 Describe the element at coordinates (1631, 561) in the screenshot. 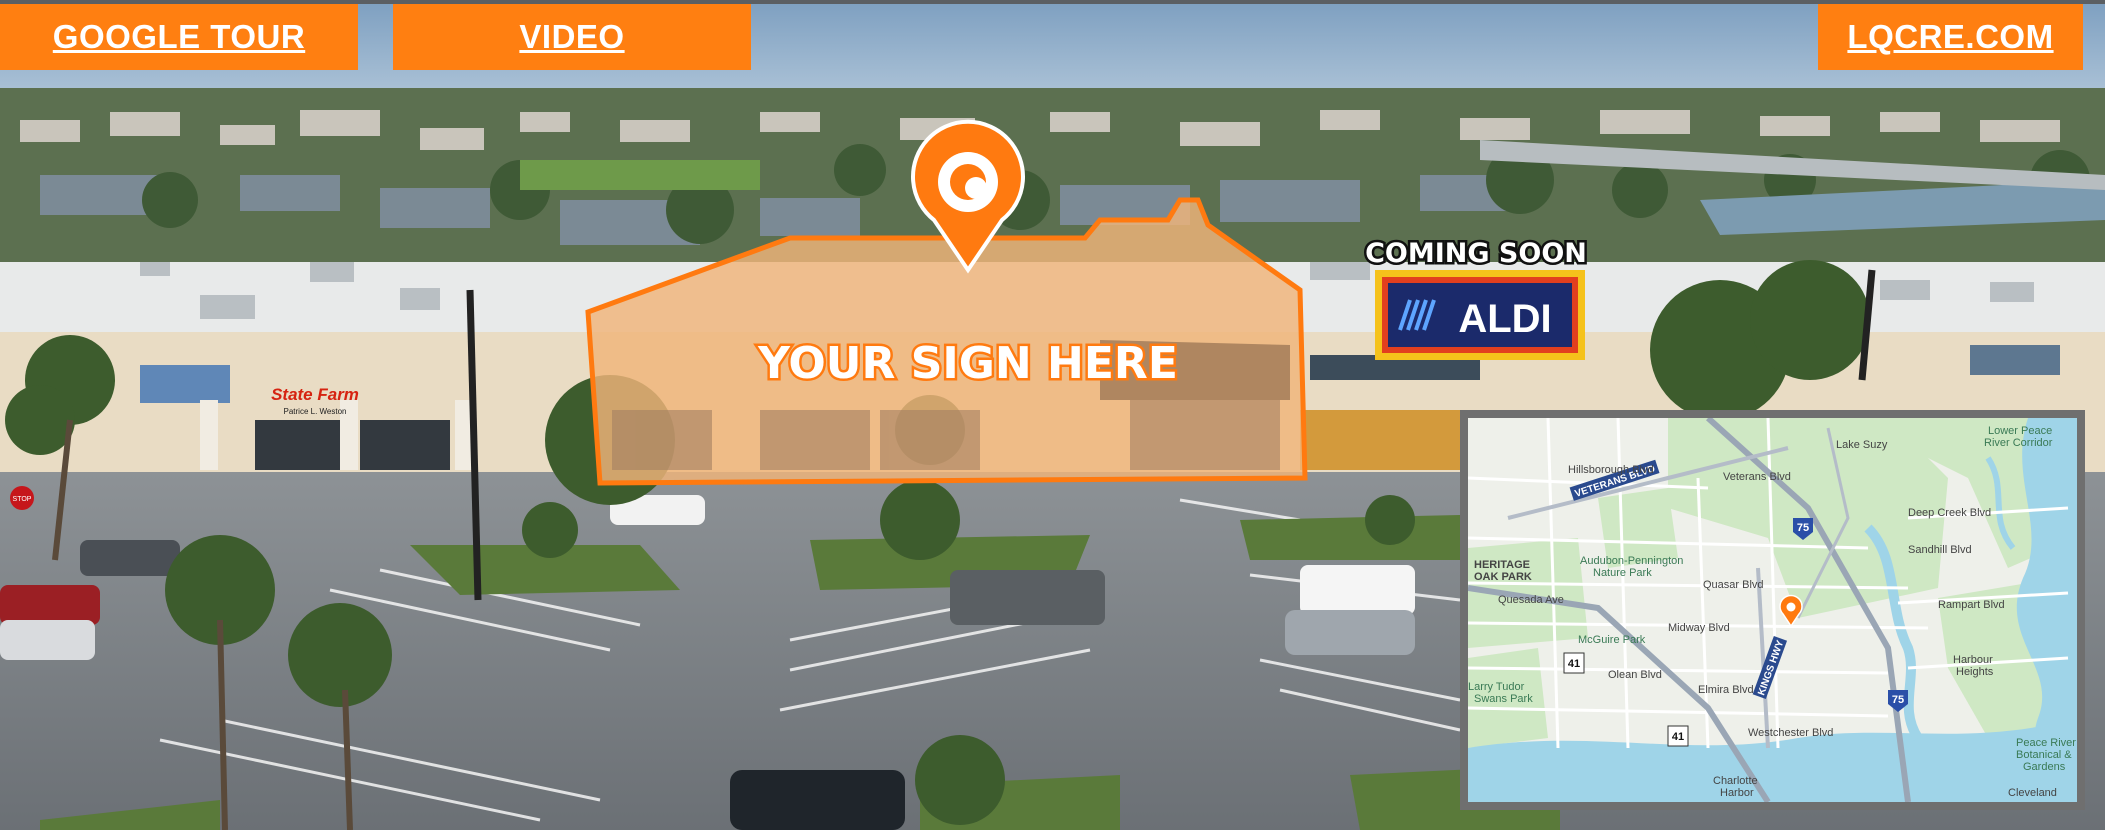

I see `map-label-audubon: Audubon-Pennington` at that location.